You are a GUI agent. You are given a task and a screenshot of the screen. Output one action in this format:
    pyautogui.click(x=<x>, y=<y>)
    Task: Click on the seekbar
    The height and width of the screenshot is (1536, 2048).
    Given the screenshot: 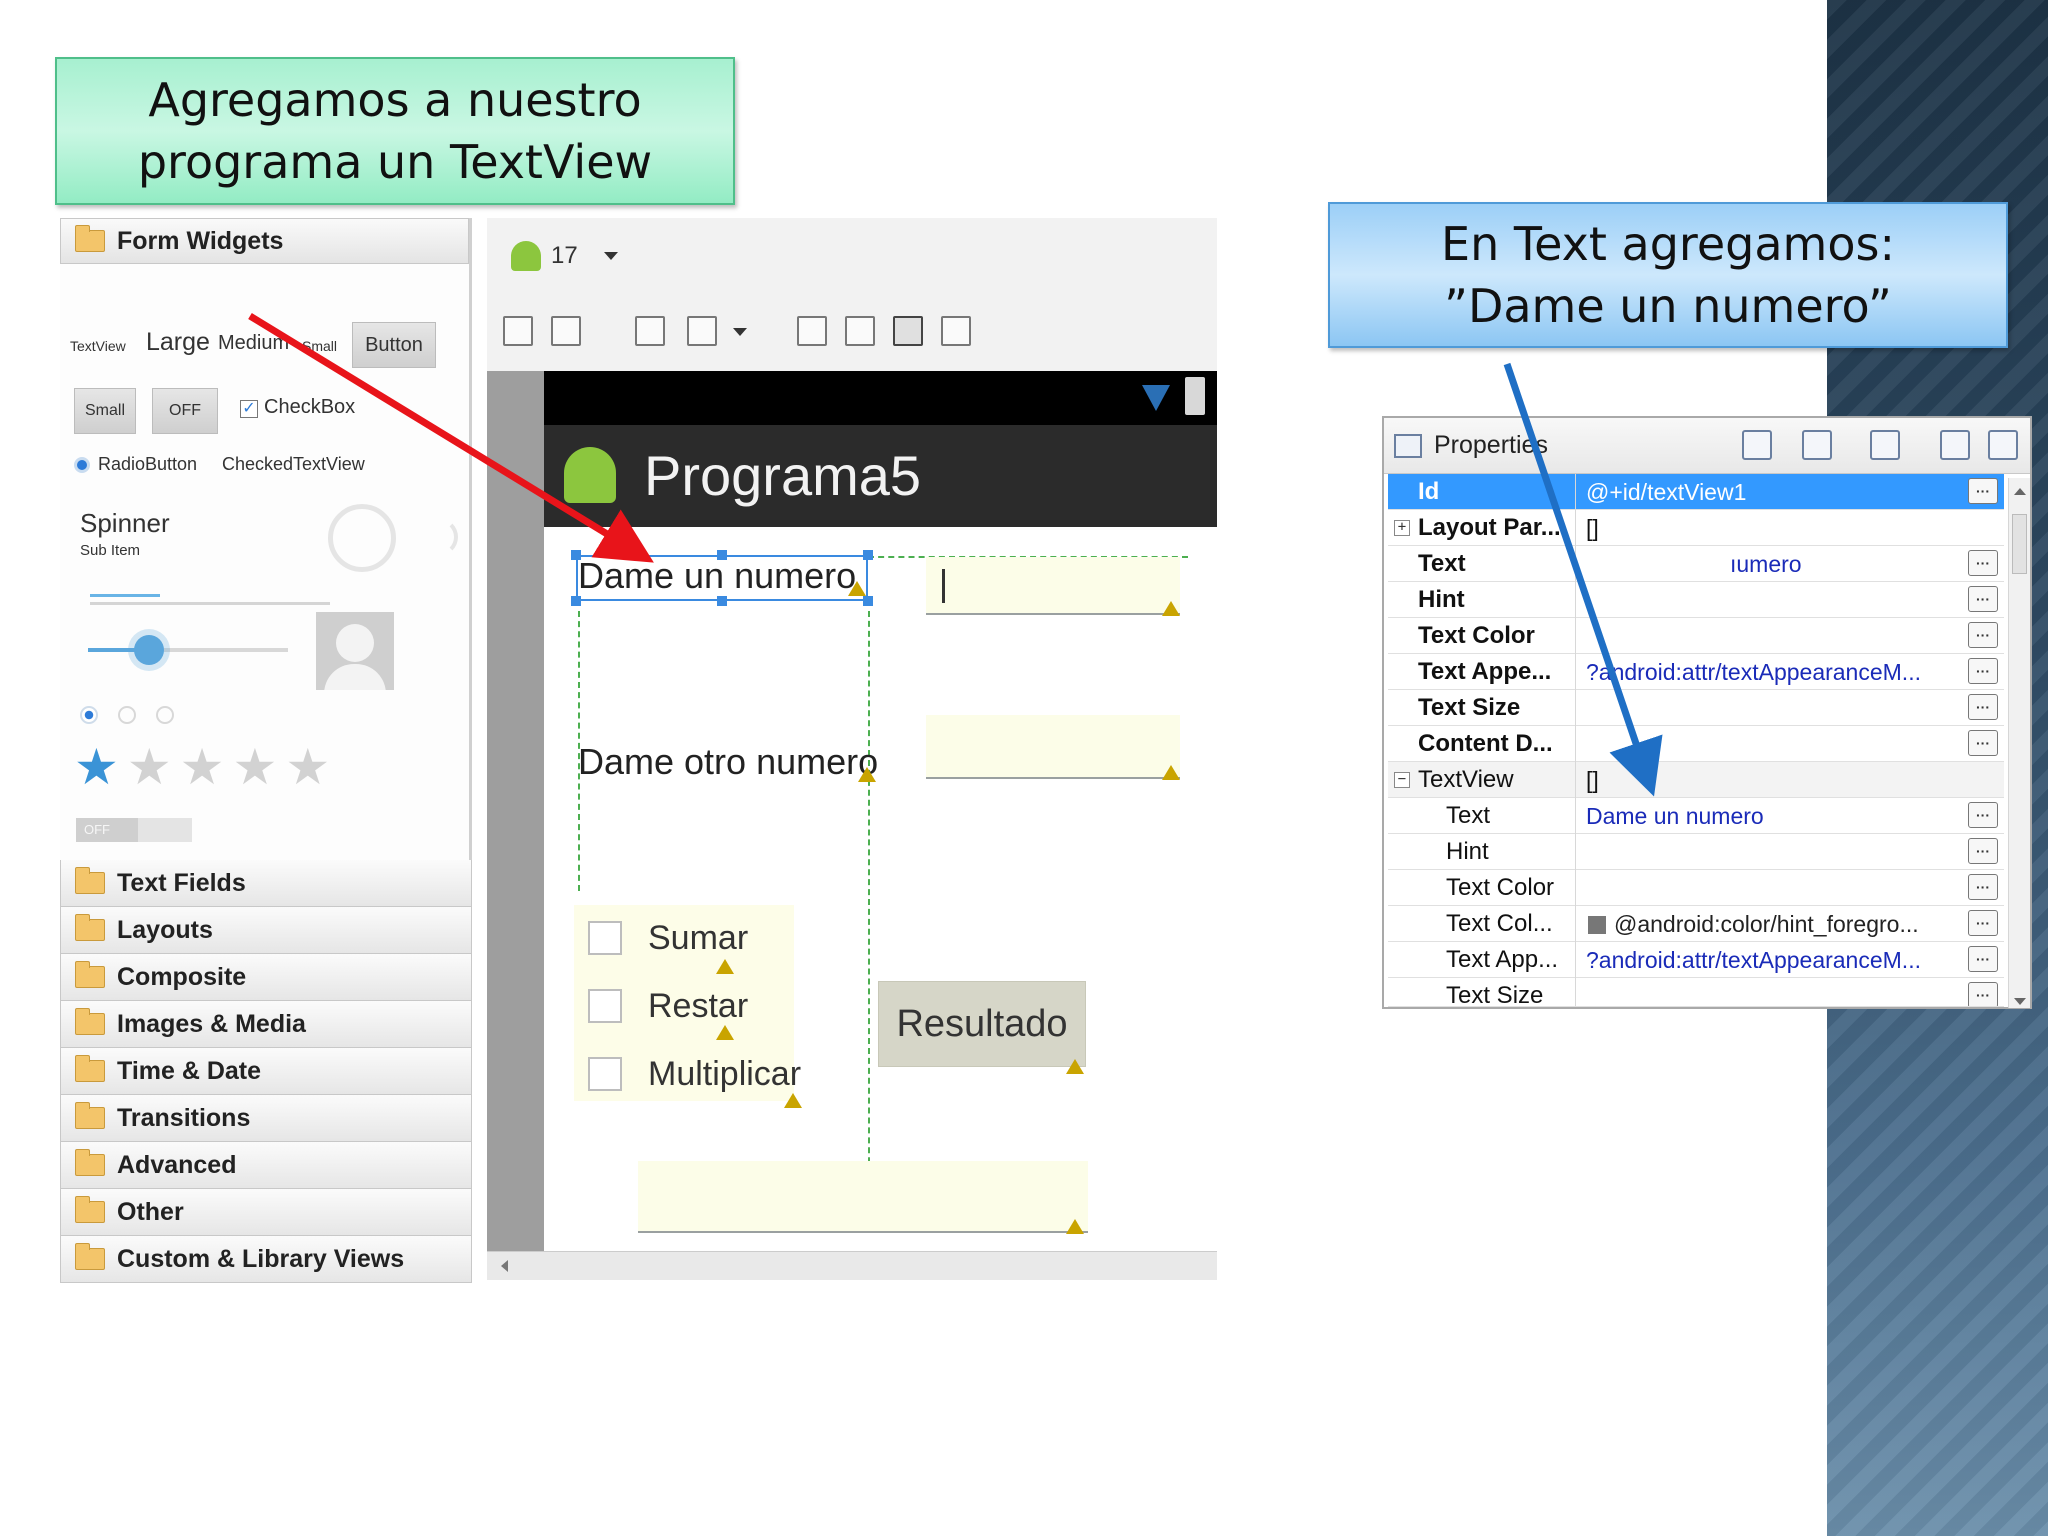 What is the action you would take?
    pyautogui.click(x=188, y=650)
    